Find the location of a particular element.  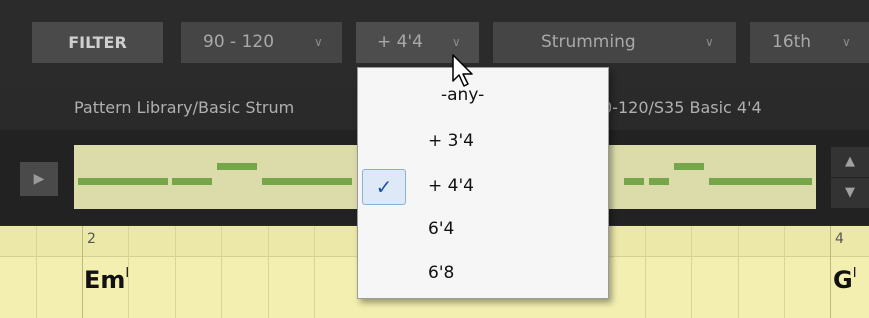

mouse-cursor-icon is located at coordinates (462, 70).